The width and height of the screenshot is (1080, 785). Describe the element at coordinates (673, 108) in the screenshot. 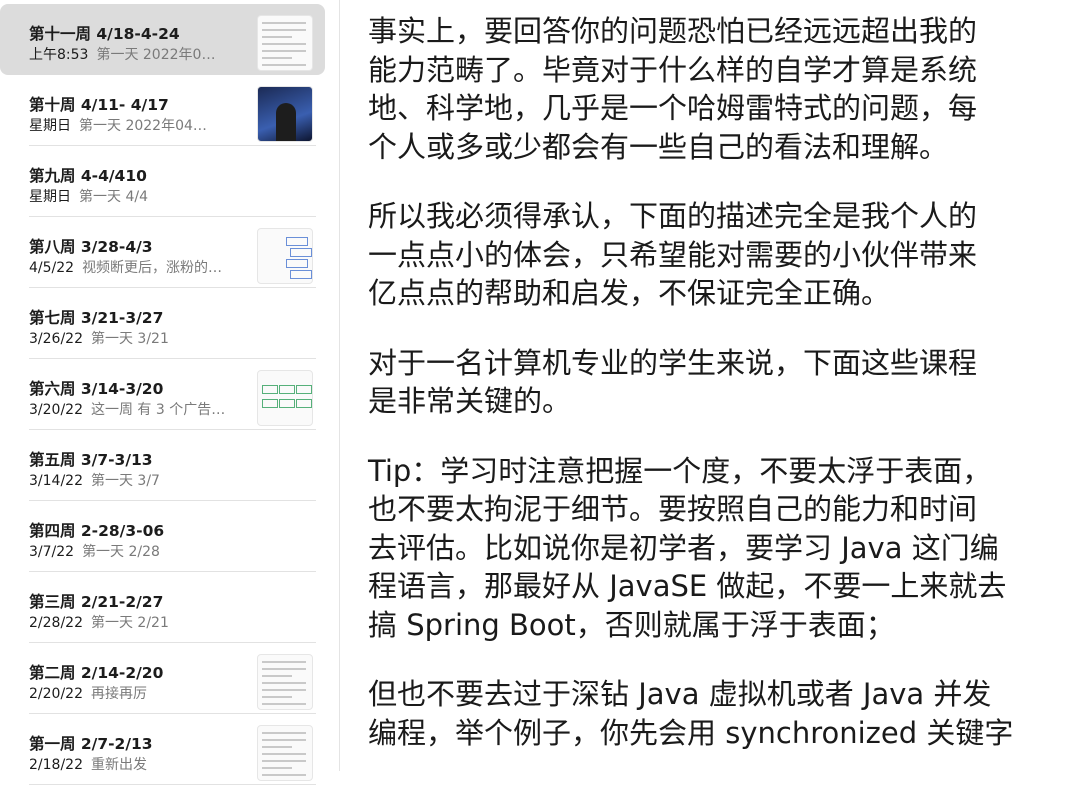

I see `paragraph-line: 地、科学地，几乎是一个哈姆雷特式的问题，每` at that location.